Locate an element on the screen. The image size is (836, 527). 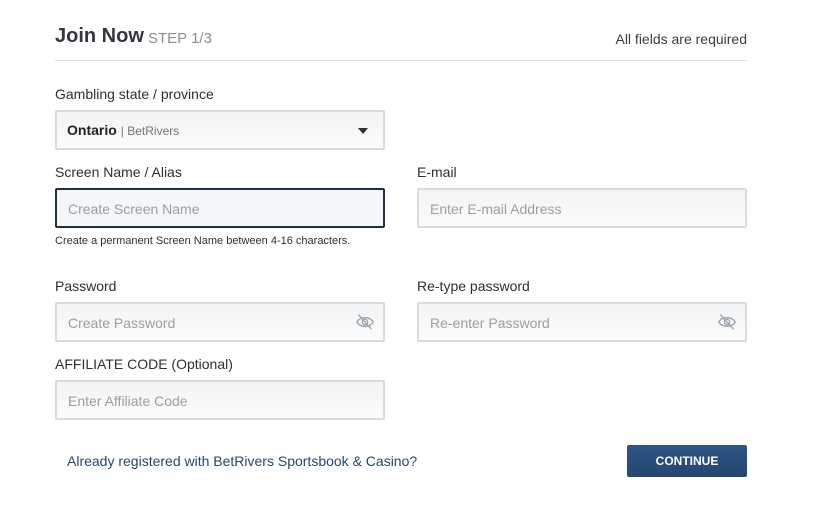
required-note: All fields are required is located at coordinates (681, 39).